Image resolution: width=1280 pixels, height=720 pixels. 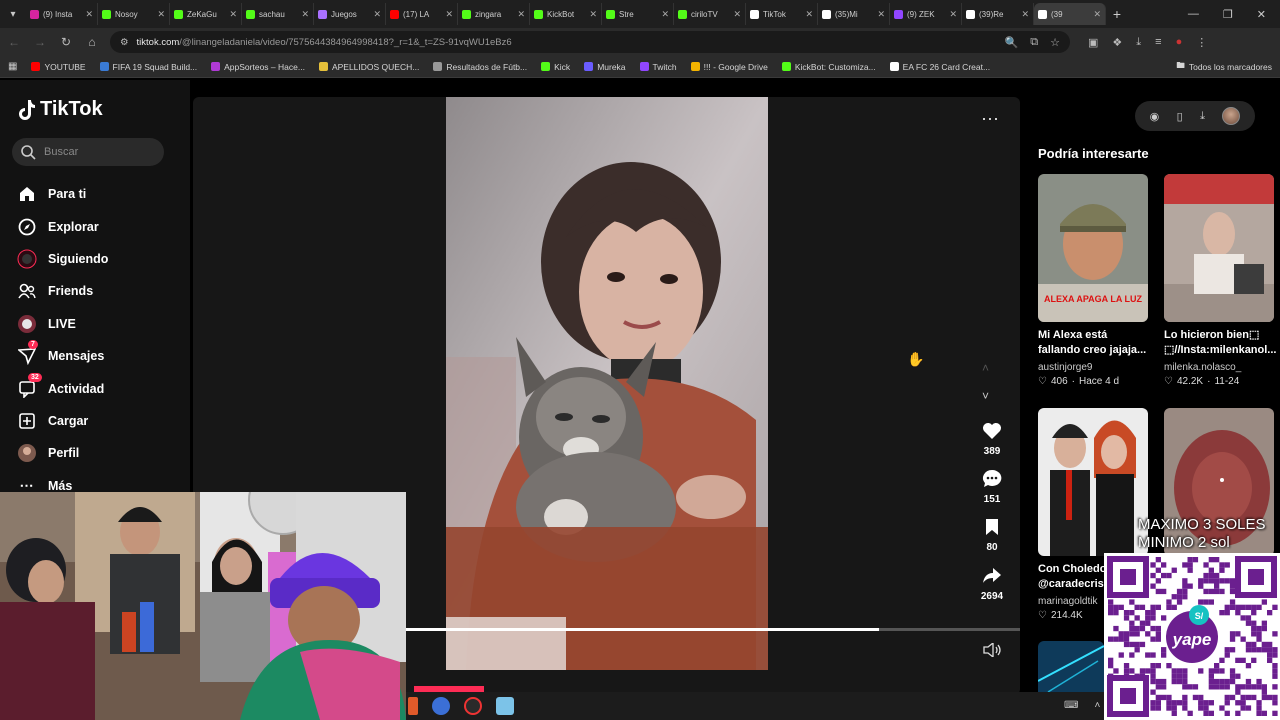 What do you see at coordinates (1055, 42) in the screenshot?
I see `bookmark-star-icon: ☆` at bounding box center [1055, 42].